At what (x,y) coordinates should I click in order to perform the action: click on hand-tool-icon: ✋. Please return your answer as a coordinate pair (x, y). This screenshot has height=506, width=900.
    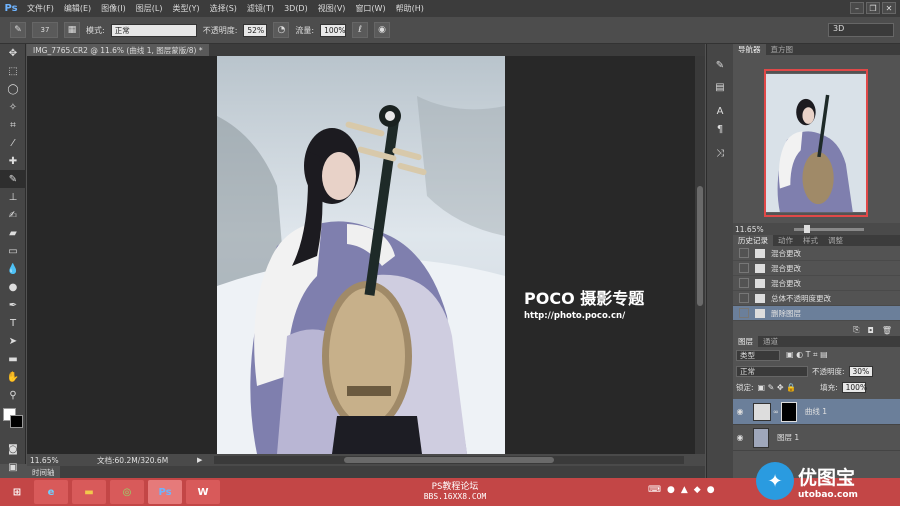
    Looking at the image, I should click on (13, 377).